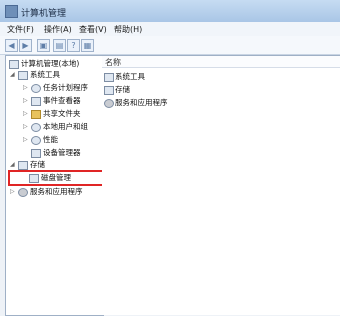  Describe the element at coordinates (221, 62) in the screenshot. I see `column-header: 名称` at that location.